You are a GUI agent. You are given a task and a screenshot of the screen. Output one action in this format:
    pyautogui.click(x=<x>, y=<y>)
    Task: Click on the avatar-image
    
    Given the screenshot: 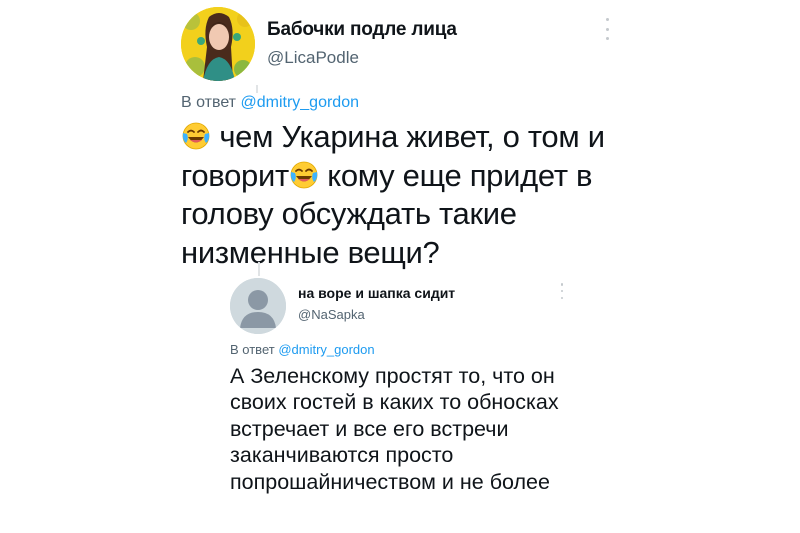 What is the action you would take?
    pyautogui.click(x=218, y=44)
    